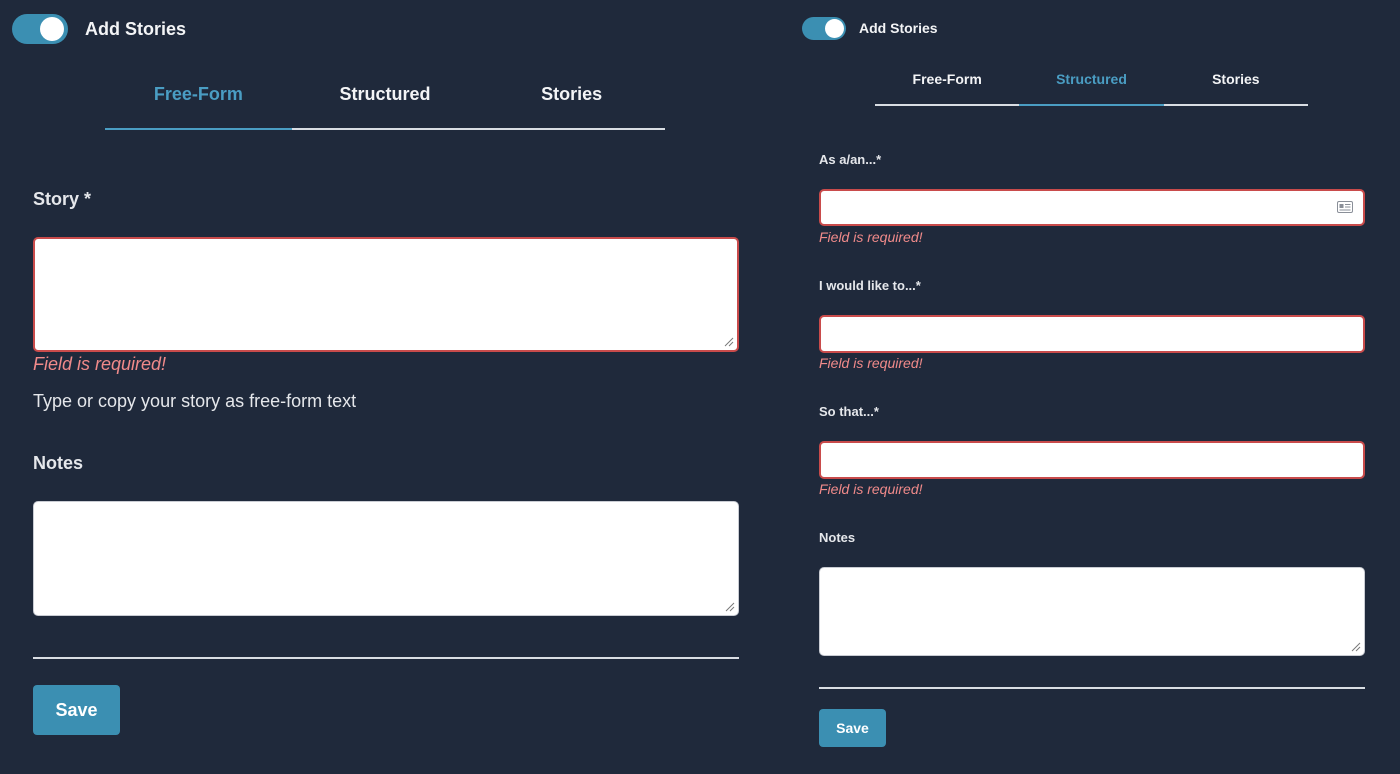  What do you see at coordinates (849, 411) in the screenshot?
I see `so-that-label: So that...*` at bounding box center [849, 411].